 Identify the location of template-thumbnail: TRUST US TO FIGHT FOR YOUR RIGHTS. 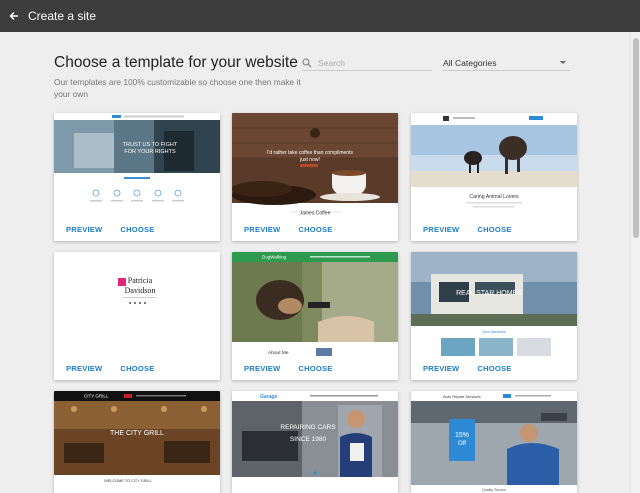
(137, 165).